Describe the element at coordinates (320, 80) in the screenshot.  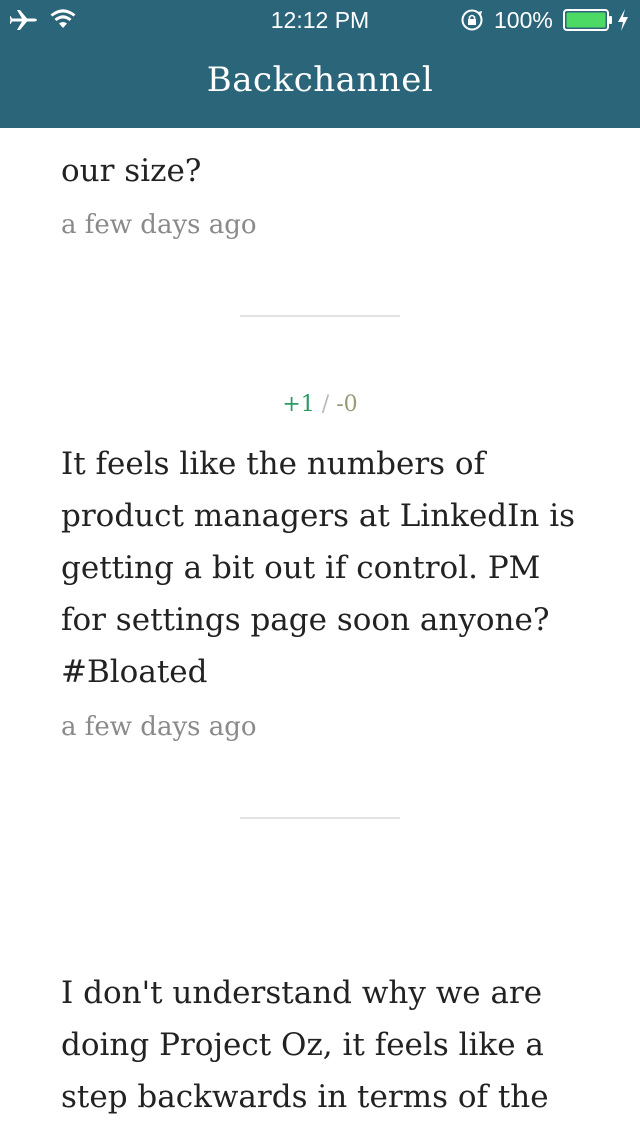
I see `page-title: Backchannel` at that location.